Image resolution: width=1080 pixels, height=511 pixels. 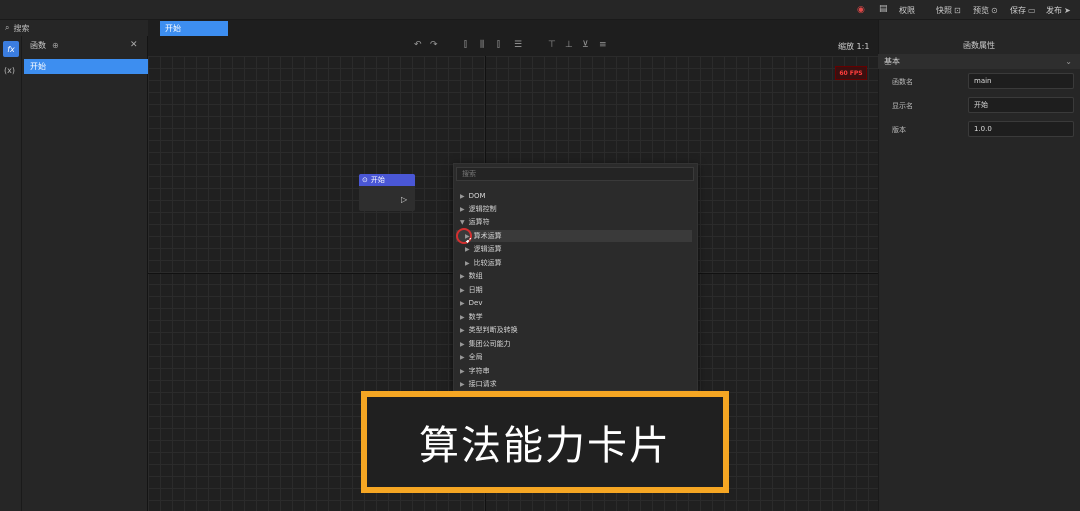 What do you see at coordinates (994, 10) in the screenshot?
I see `eye-icon: ⊙` at bounding box center [994, 10].